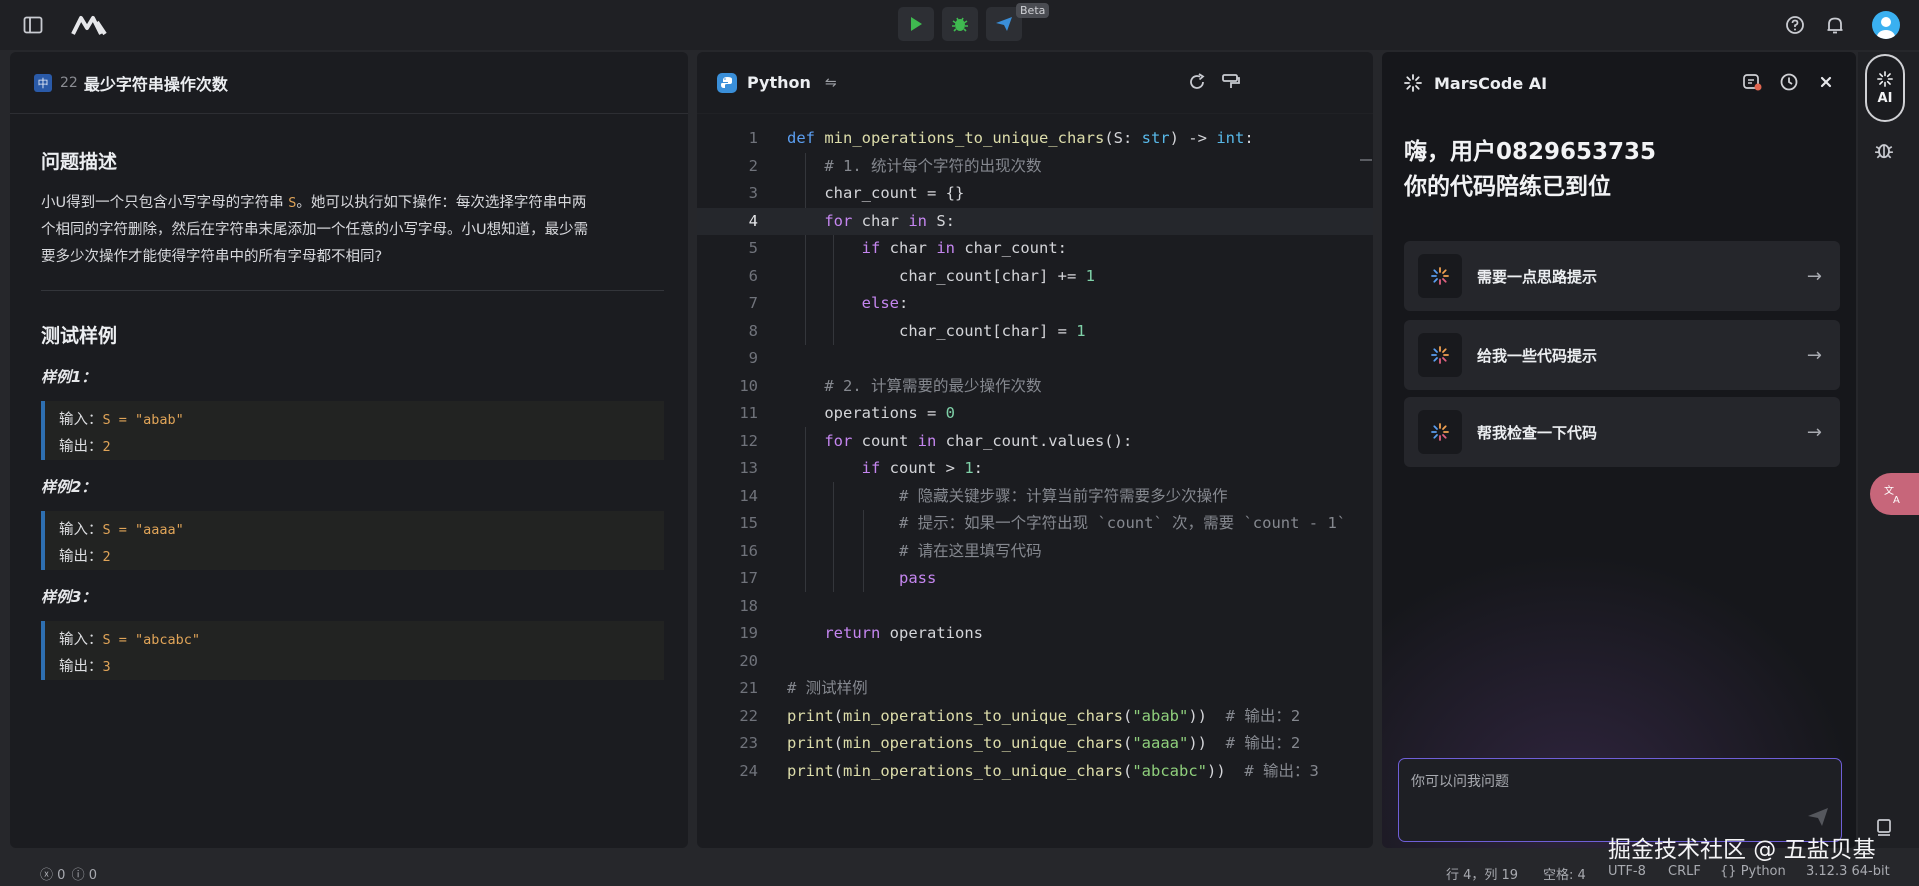  I want to click on code-text: for count in char_count.values():, so click(959, 442).